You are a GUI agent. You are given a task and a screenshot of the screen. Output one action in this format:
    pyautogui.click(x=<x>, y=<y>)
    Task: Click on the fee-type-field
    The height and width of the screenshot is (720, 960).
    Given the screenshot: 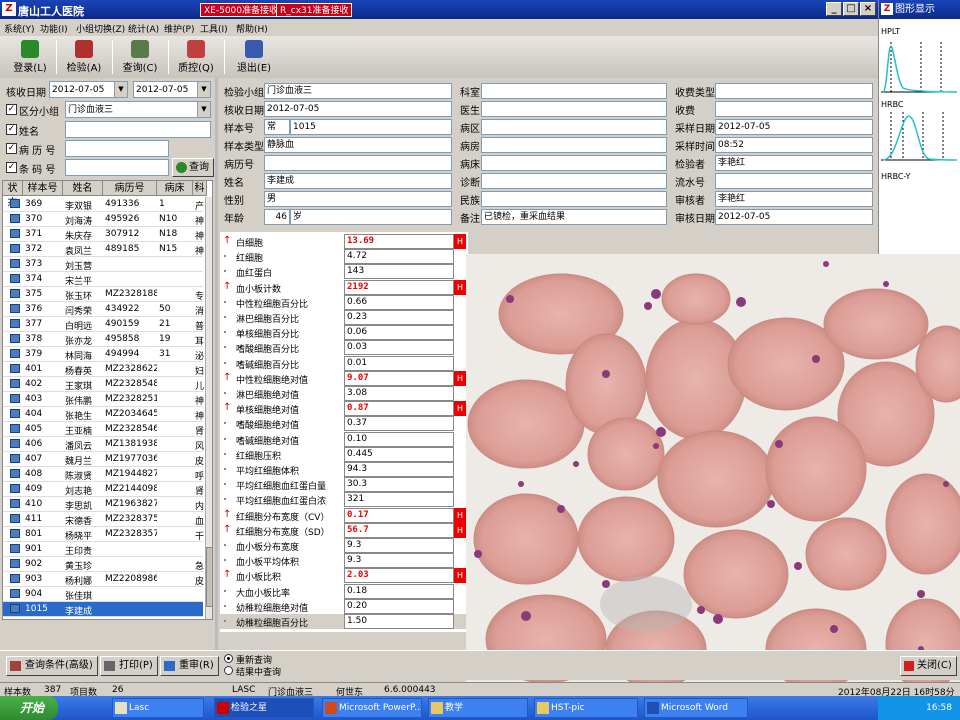 What is the action you would take?
    pyautogui.click(x=794, y=91)
    